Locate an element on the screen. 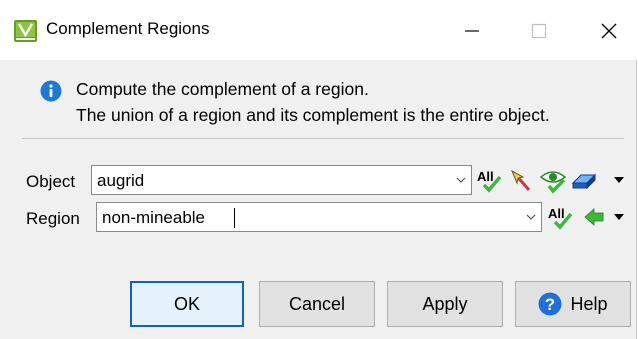  object-type-button is located at coordinates (584, 180).